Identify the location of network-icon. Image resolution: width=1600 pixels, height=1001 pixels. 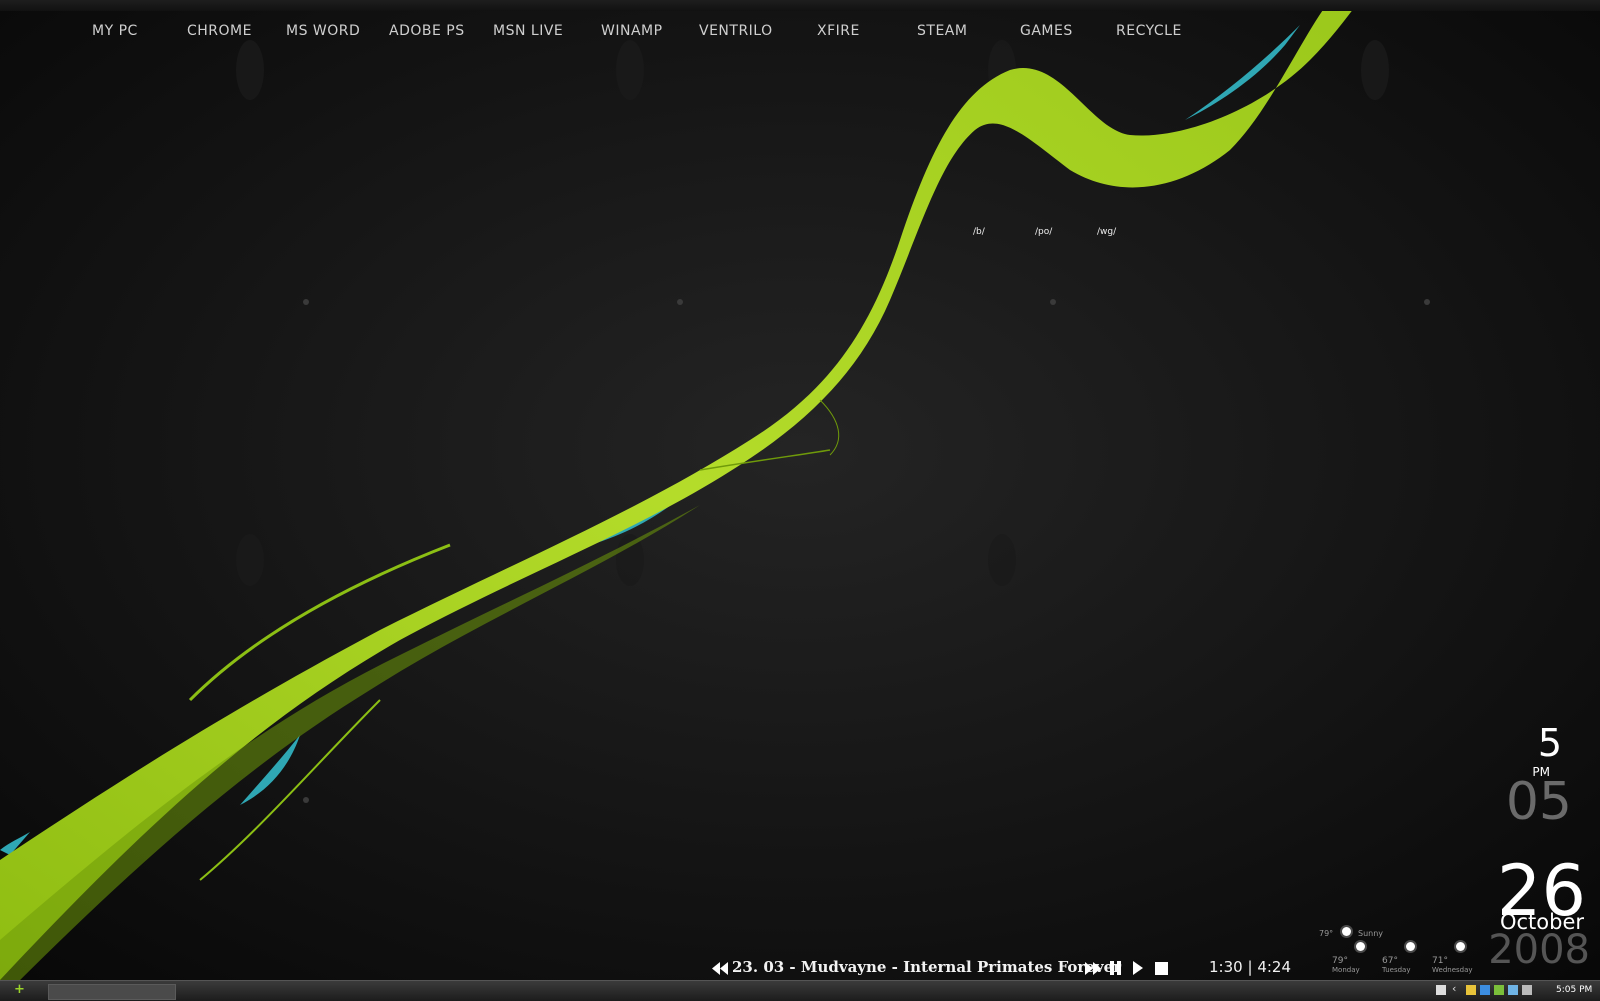
(1471, 990).